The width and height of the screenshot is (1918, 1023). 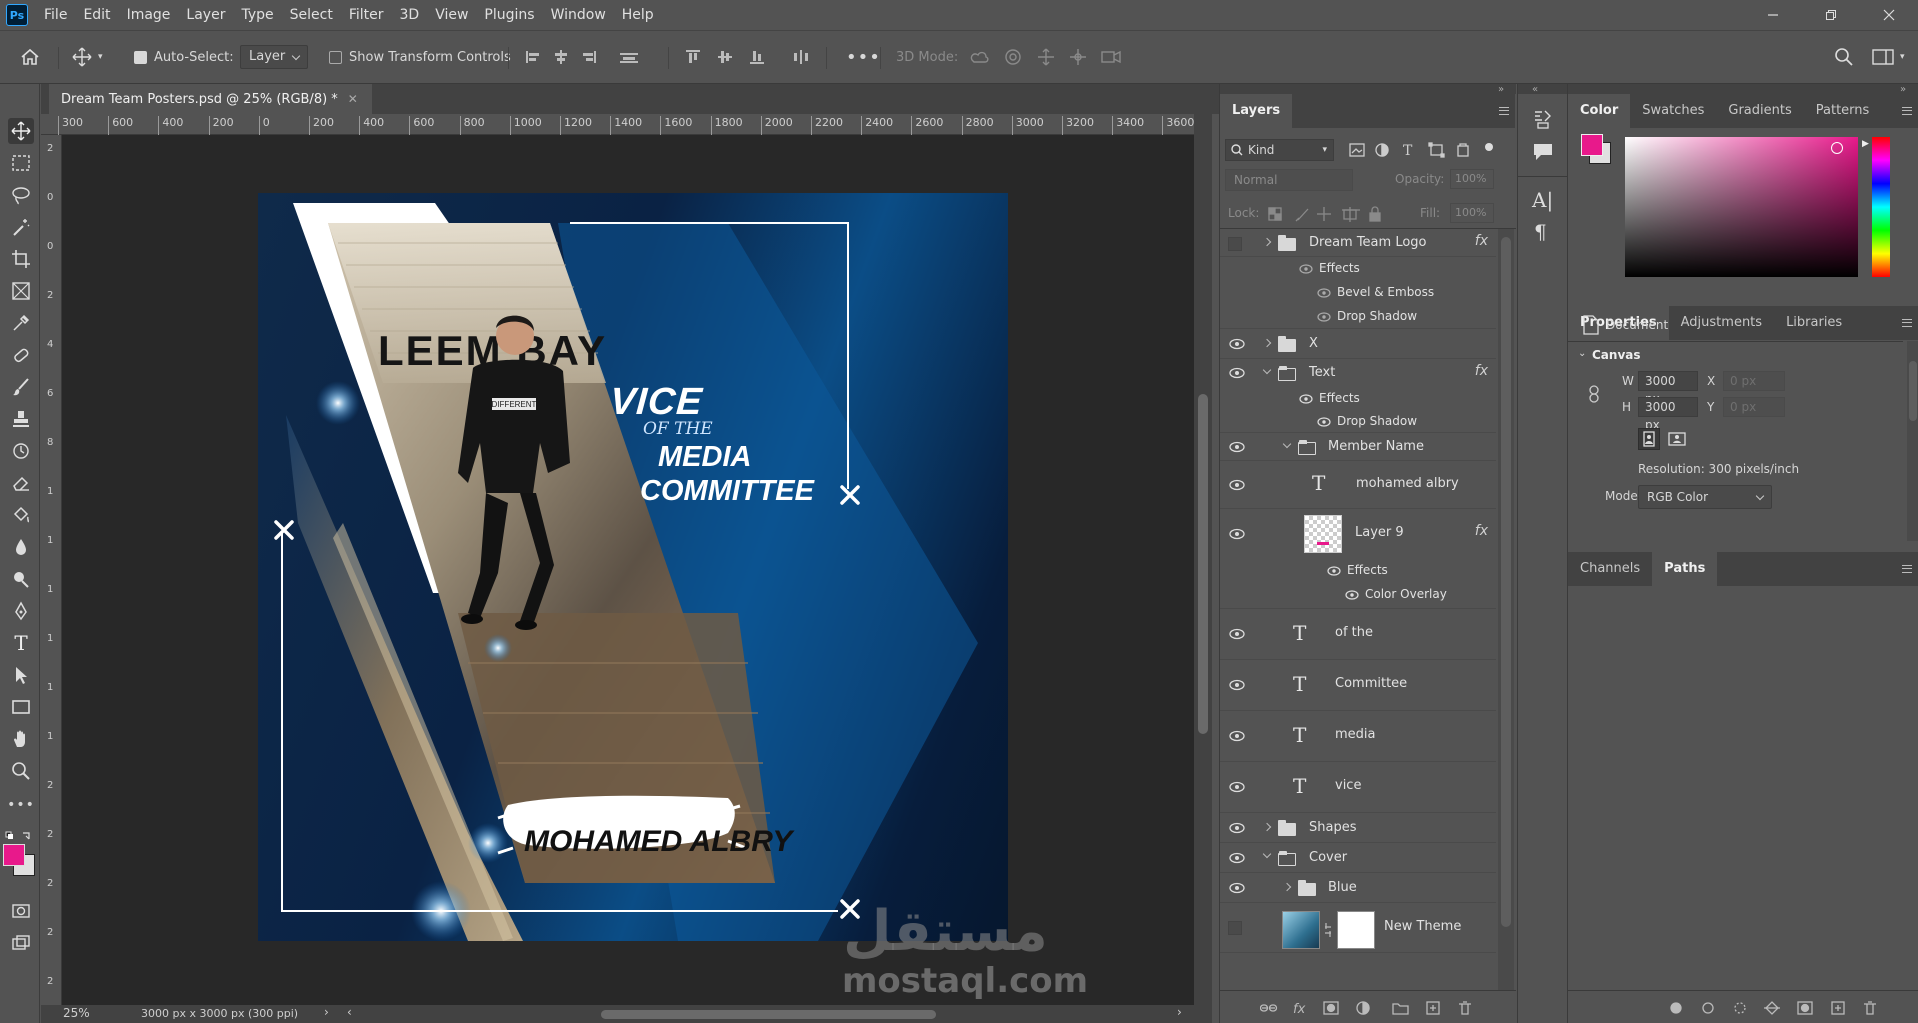 I want to click on brush-tool-icon, so click(x=21, y=387).